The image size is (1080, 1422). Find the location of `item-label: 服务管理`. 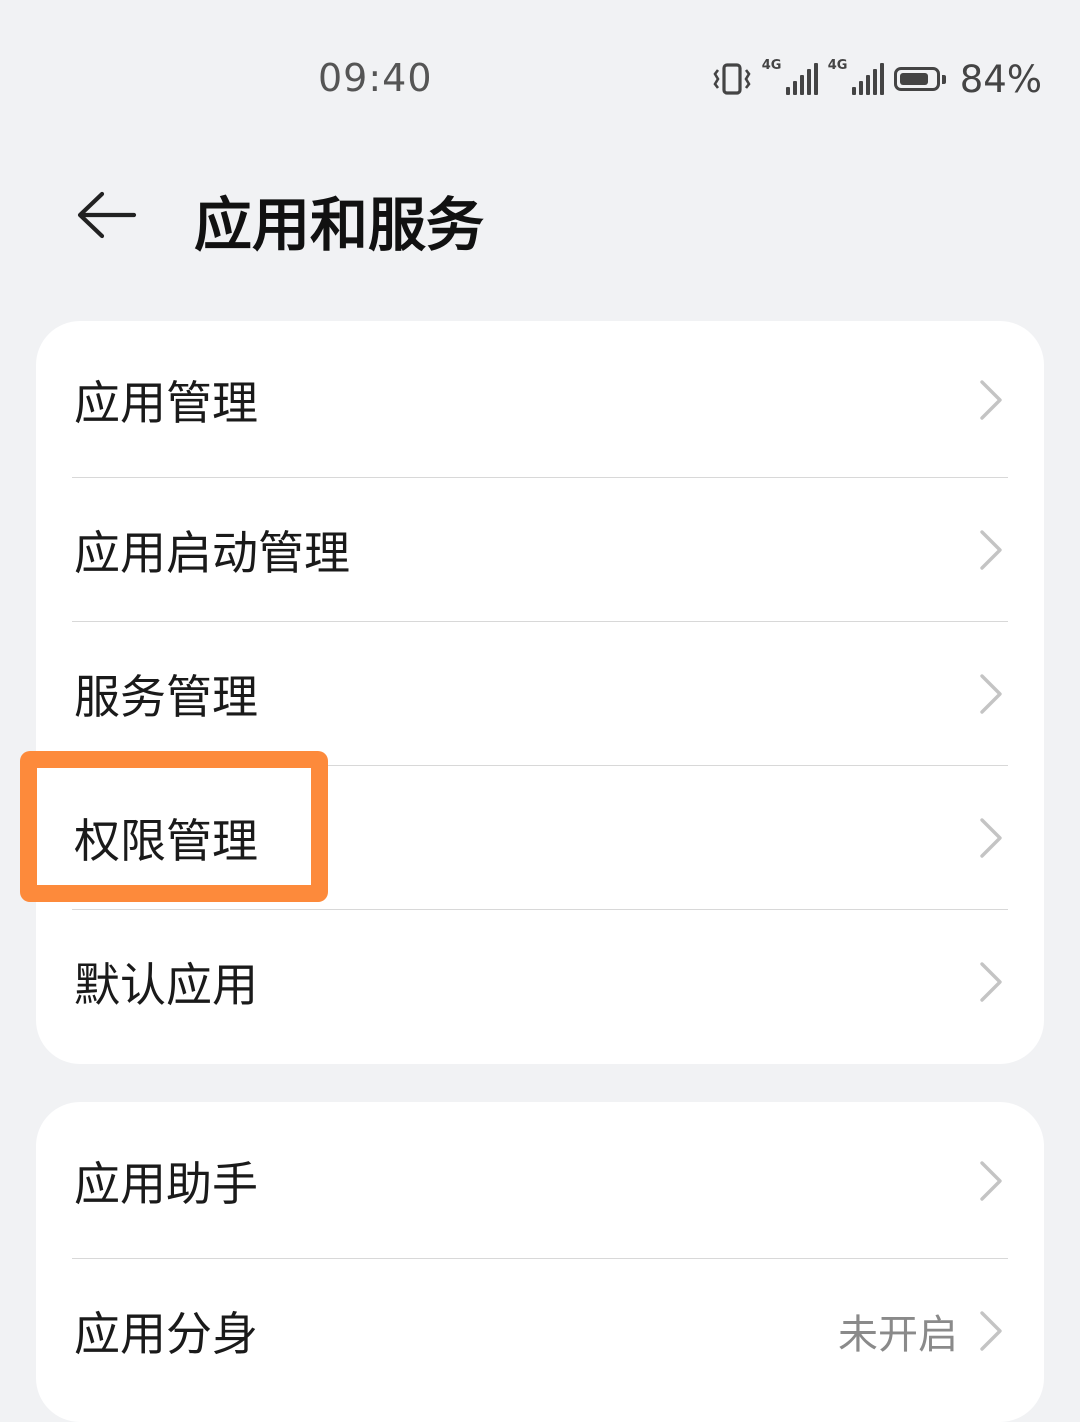

item-label: 服务管理 is located at coordinates (166, 697).